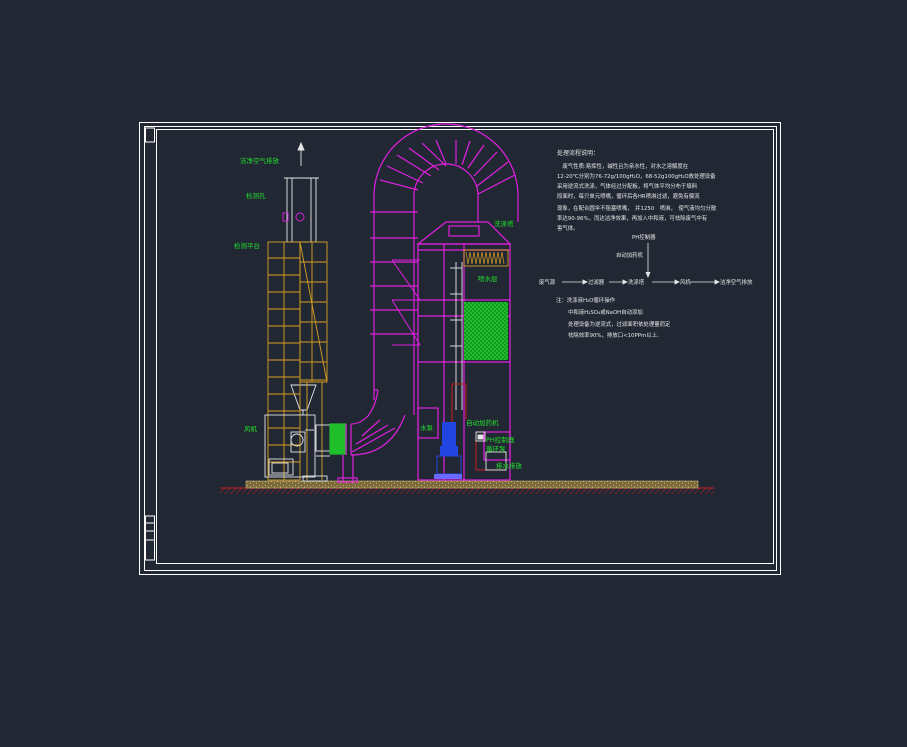 The image size is (907, 747). Describe the element at coordinates (613, 335) in the screenshot. I see `note-line: 祛除效率90%，排放口<10PPm以上.` at that location.